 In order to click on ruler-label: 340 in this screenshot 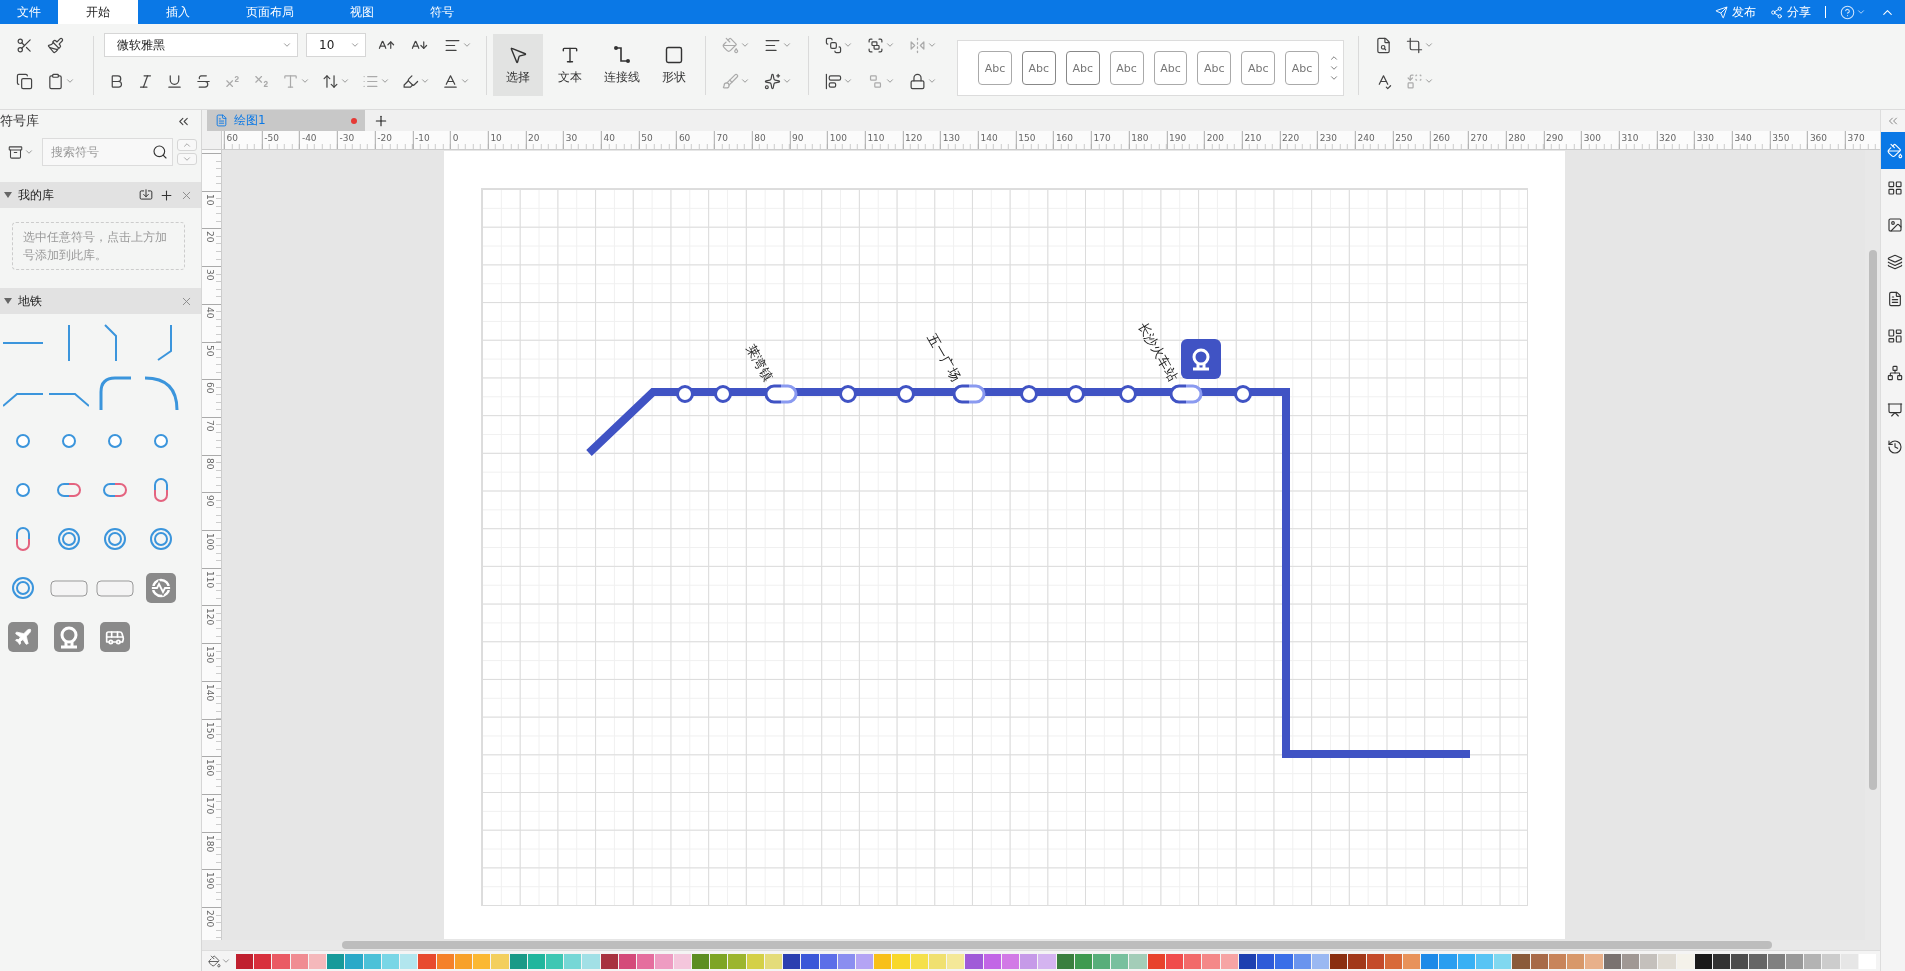, I will do `click(1743, 138)`.